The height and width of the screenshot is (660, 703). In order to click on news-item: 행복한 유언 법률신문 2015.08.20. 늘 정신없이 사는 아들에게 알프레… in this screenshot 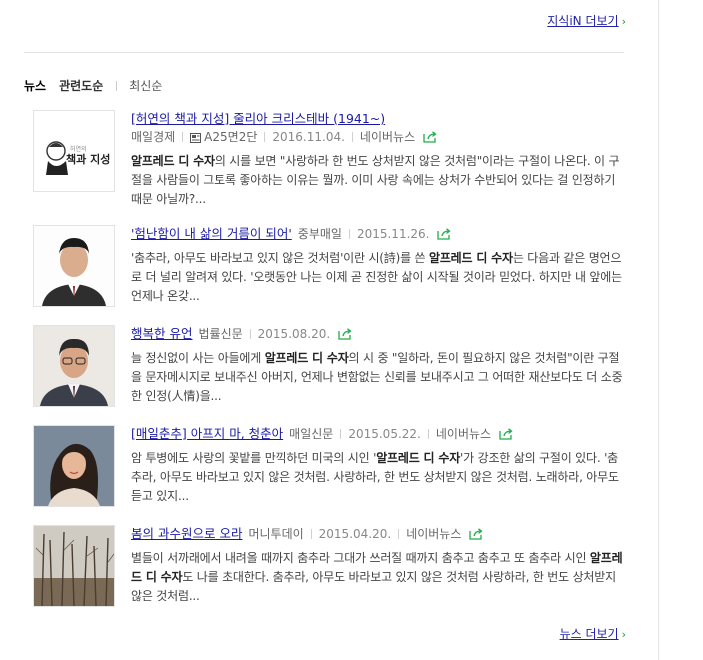, I will do `click(333, 368)`.